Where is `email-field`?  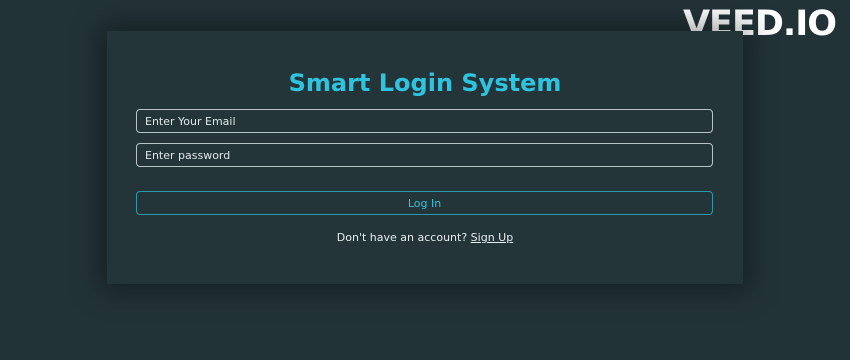 email-field is located at coordinates (424, 121).